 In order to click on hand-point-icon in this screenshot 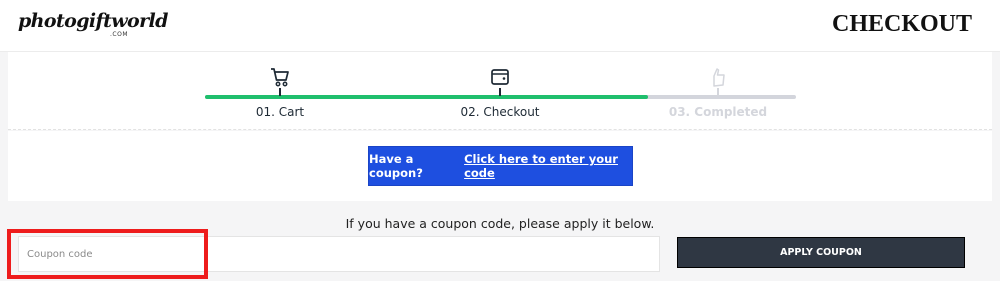, I will do `click(719, 77)`.